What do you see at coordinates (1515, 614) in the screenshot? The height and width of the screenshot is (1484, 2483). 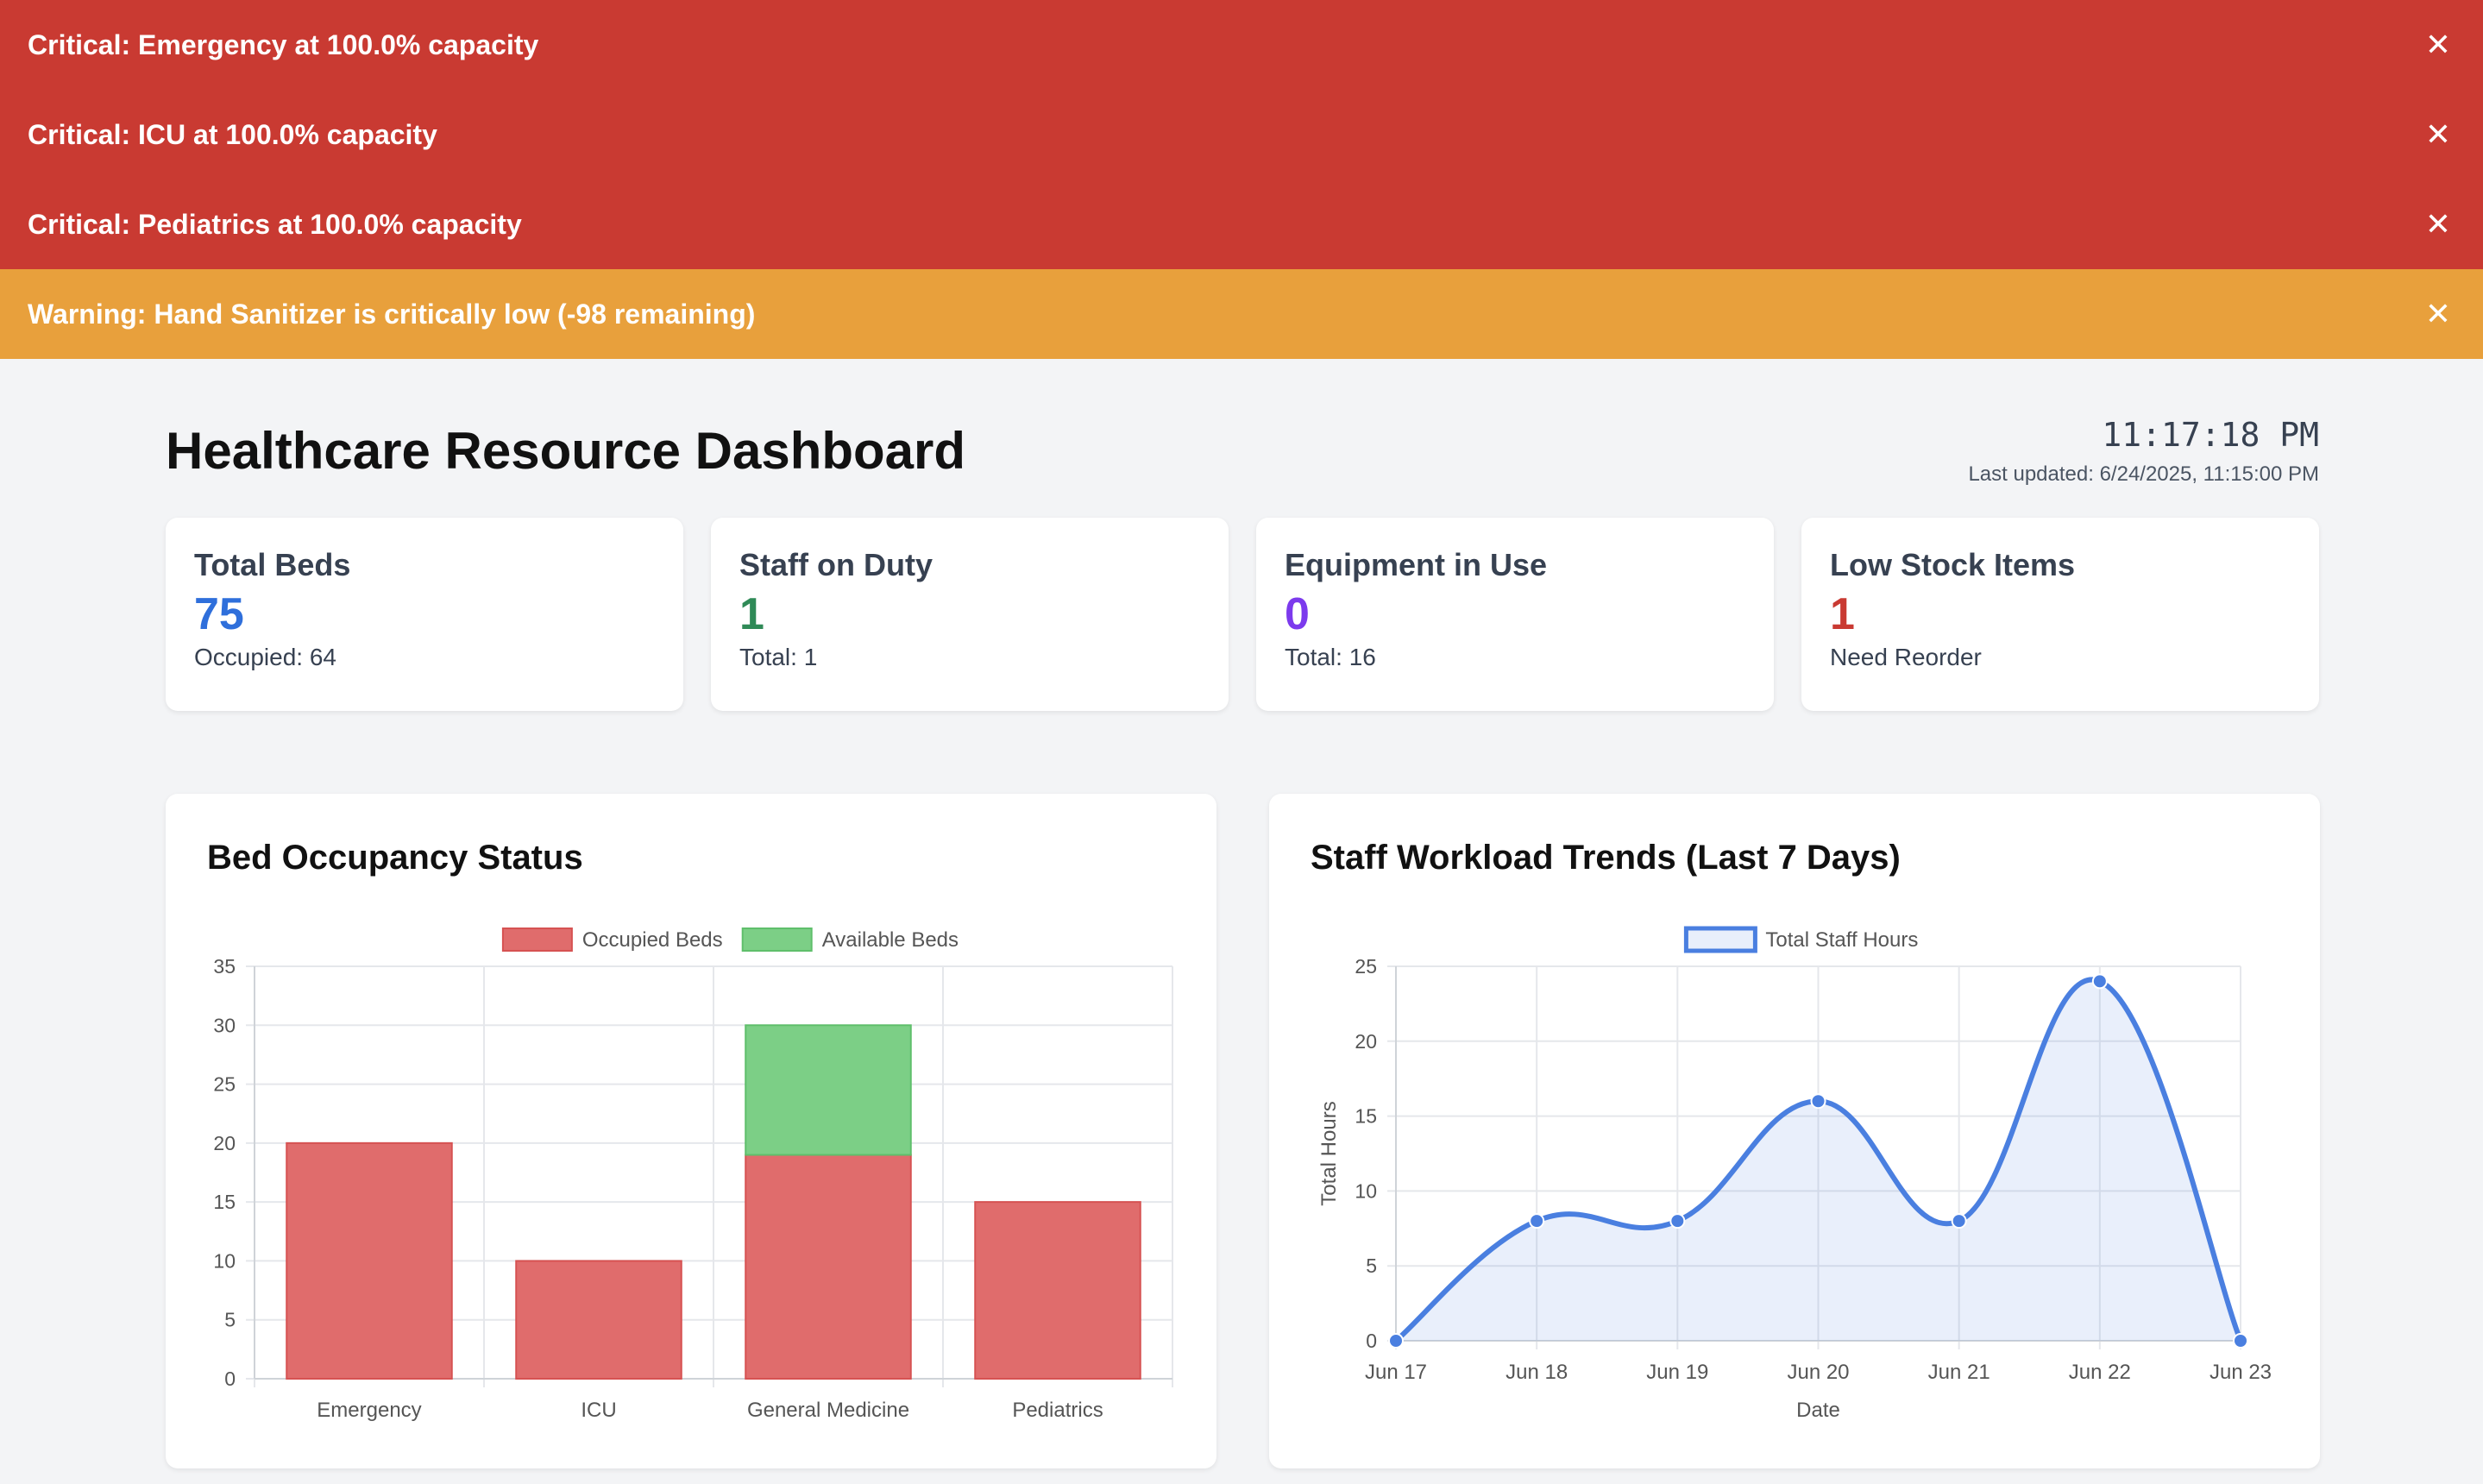 I see `stat-card-equipment-in-use: Equipment in Use 0 Total: 16` at bounding box center [1515, 614].